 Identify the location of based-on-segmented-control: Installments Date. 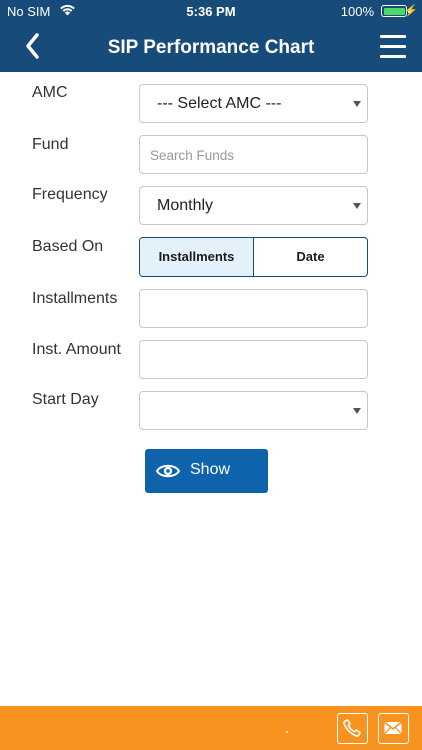
(253, 257).